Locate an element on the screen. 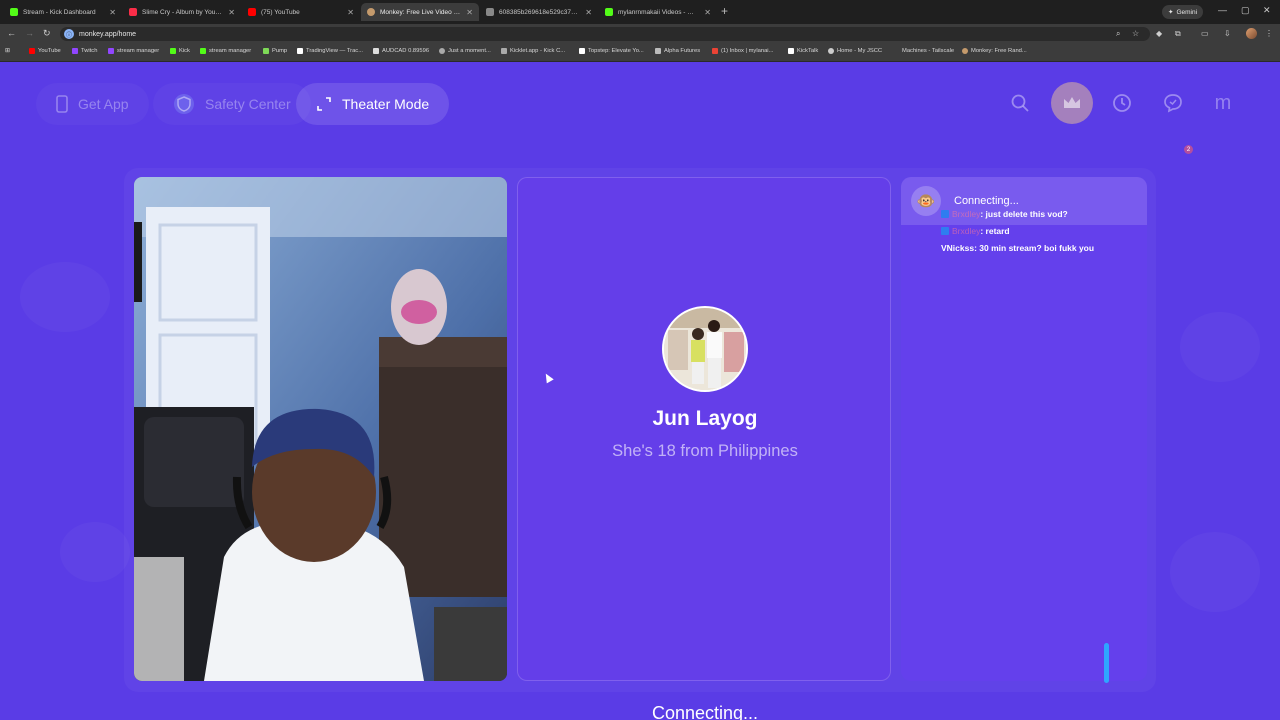 Image resolution: width=1280 pixels, height=720 pixels. tab-title: (75) YouTube is located at coordinates (280, 12).